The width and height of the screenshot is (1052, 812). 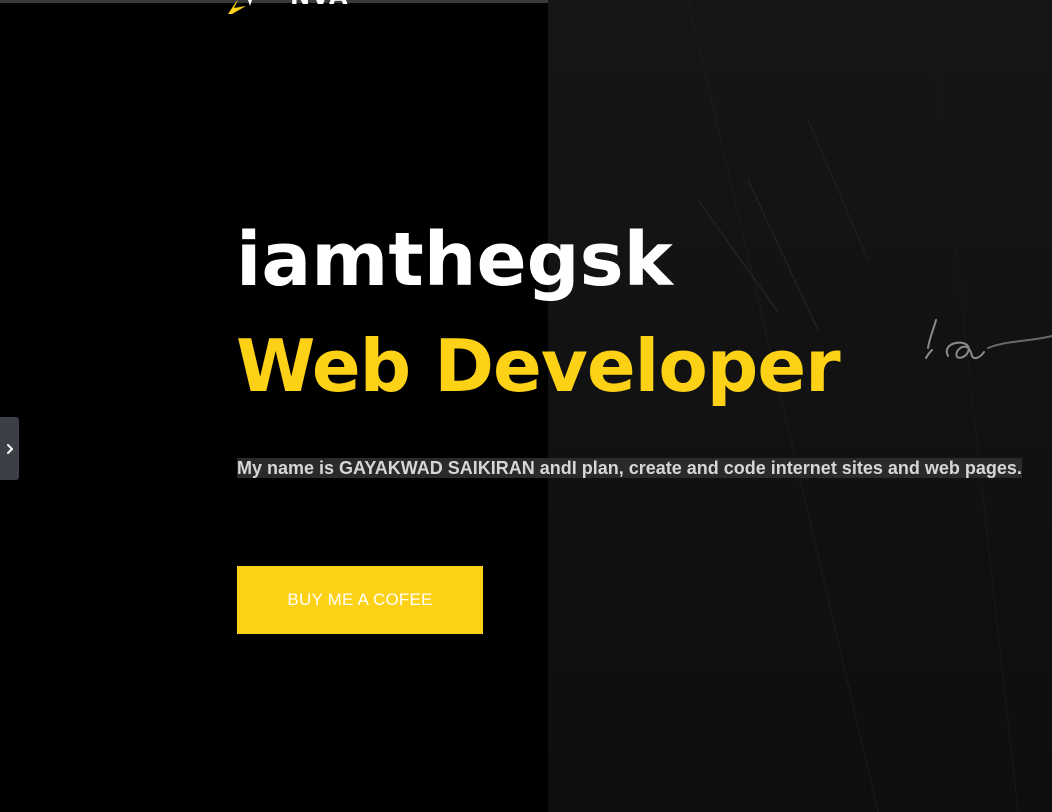 I want to click on hero-name-heading: iamthegsk, so click(x=454, y=260).